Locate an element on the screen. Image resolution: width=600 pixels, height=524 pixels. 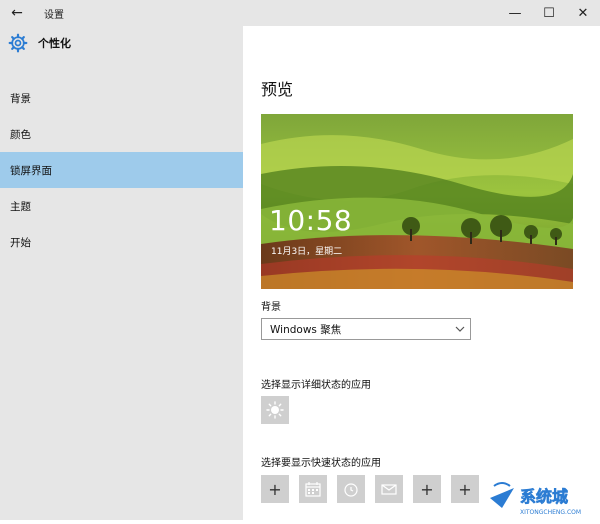
quick-status-app-calendar is located at coordinates (313, 489).